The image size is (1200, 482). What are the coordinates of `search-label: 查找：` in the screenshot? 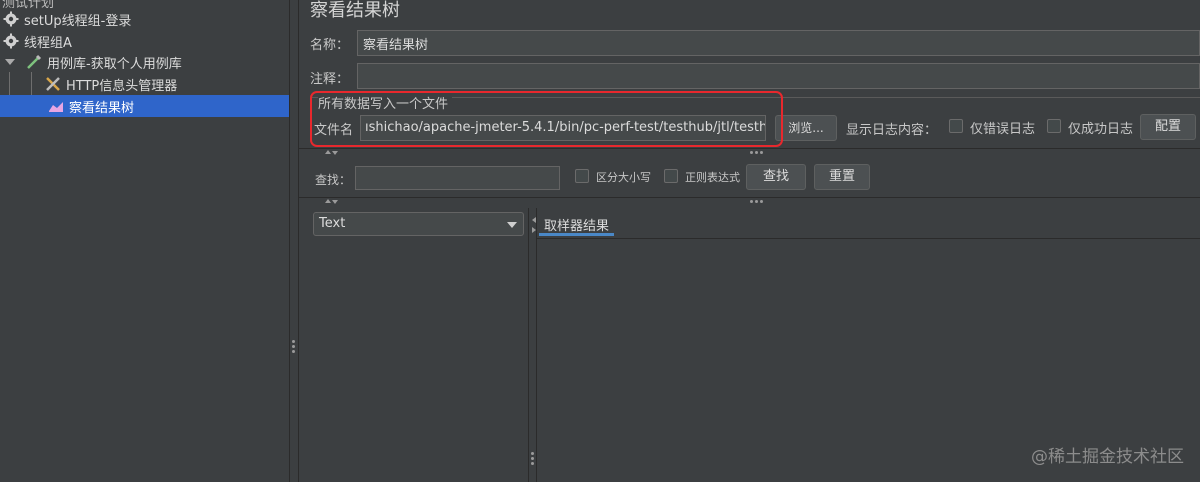 It's located at (333, 180).